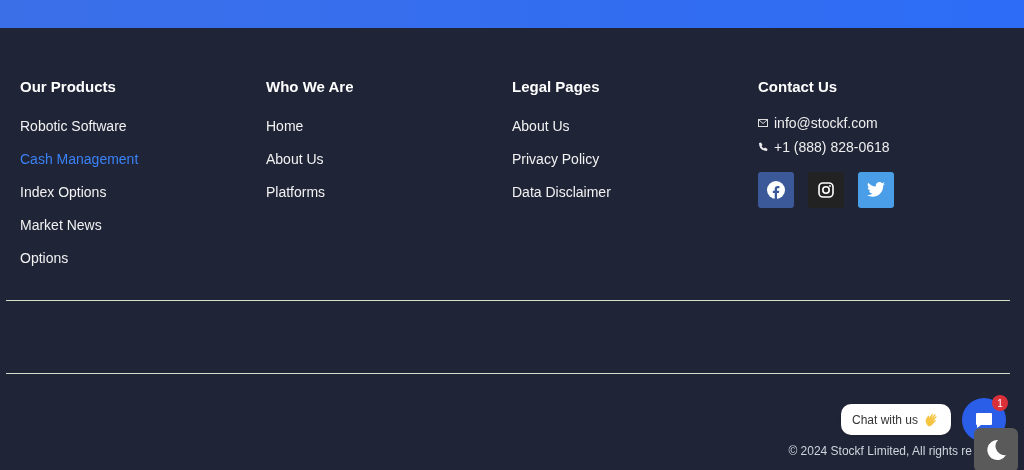  I want to click on phone-icon, so click(763, 147).